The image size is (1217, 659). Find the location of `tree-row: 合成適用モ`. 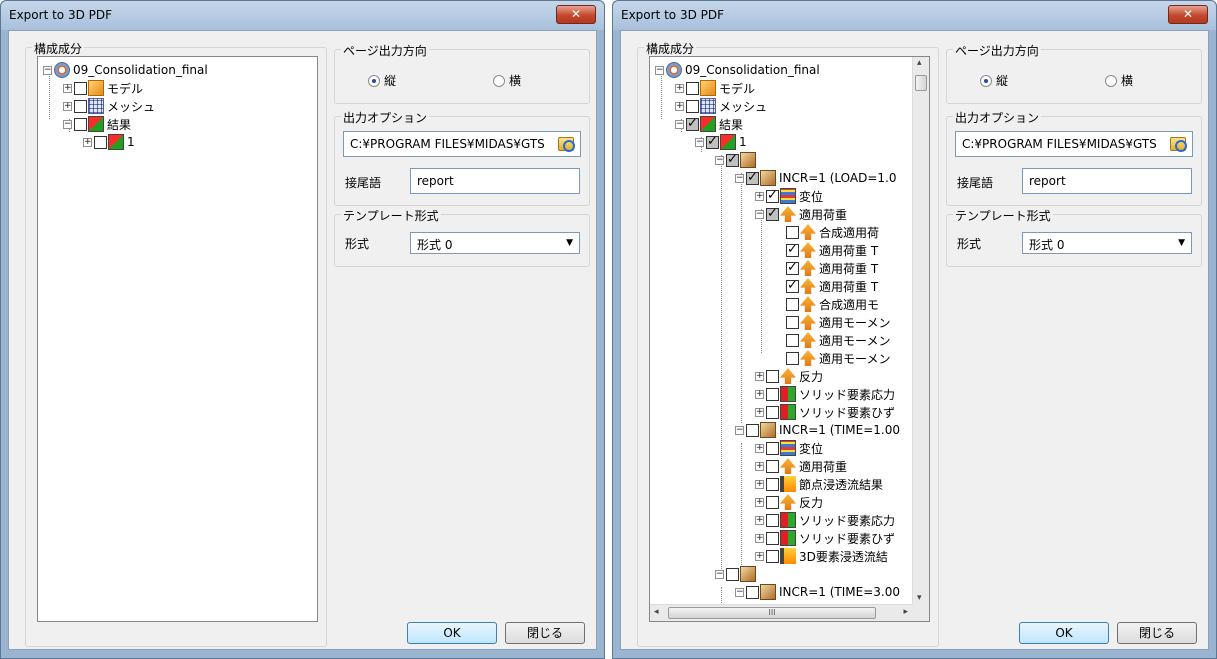

tree-row: 合成適用モ is located at coordinates (827, 304).